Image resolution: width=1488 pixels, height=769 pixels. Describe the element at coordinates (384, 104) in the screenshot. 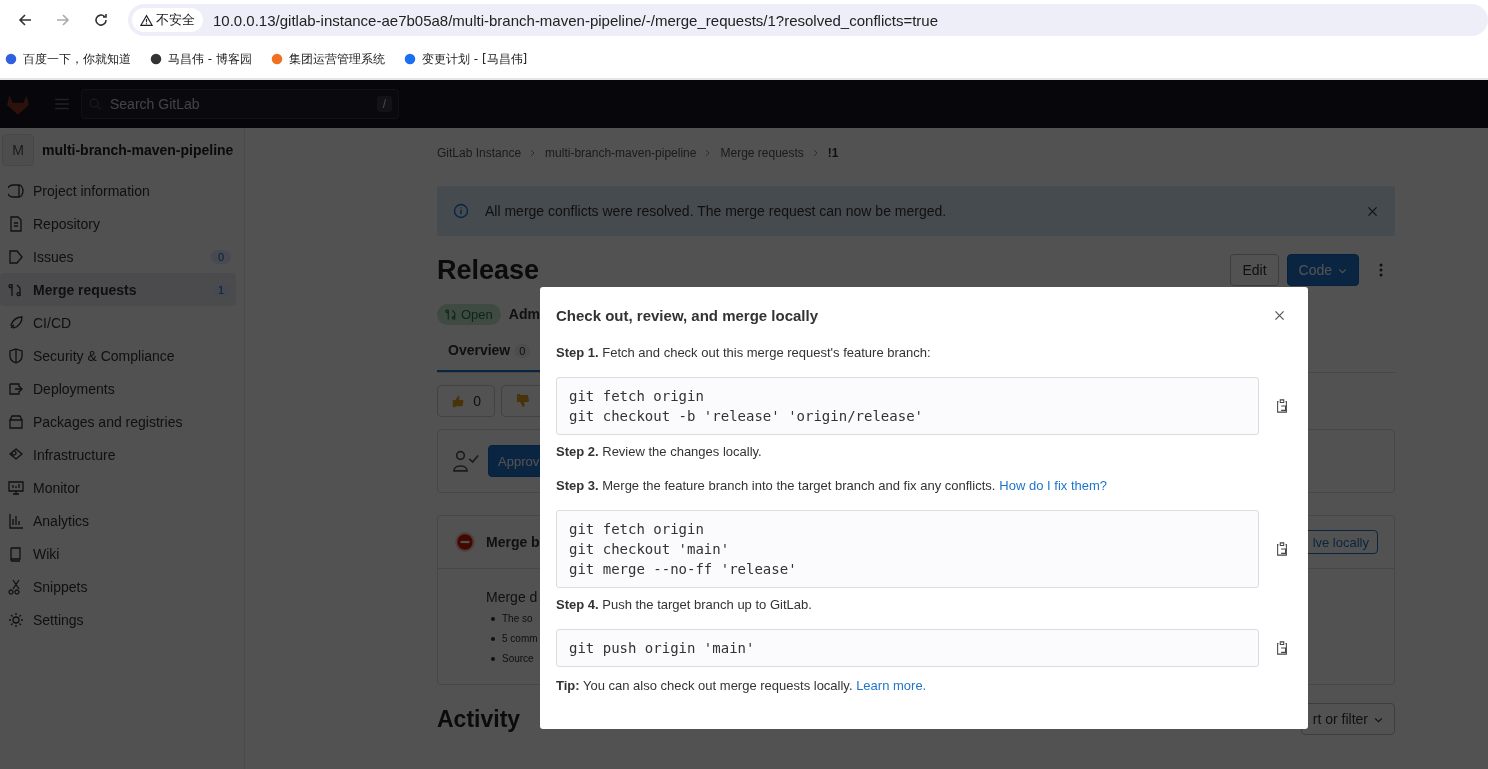

I see `shortcut-key: /` at that location.